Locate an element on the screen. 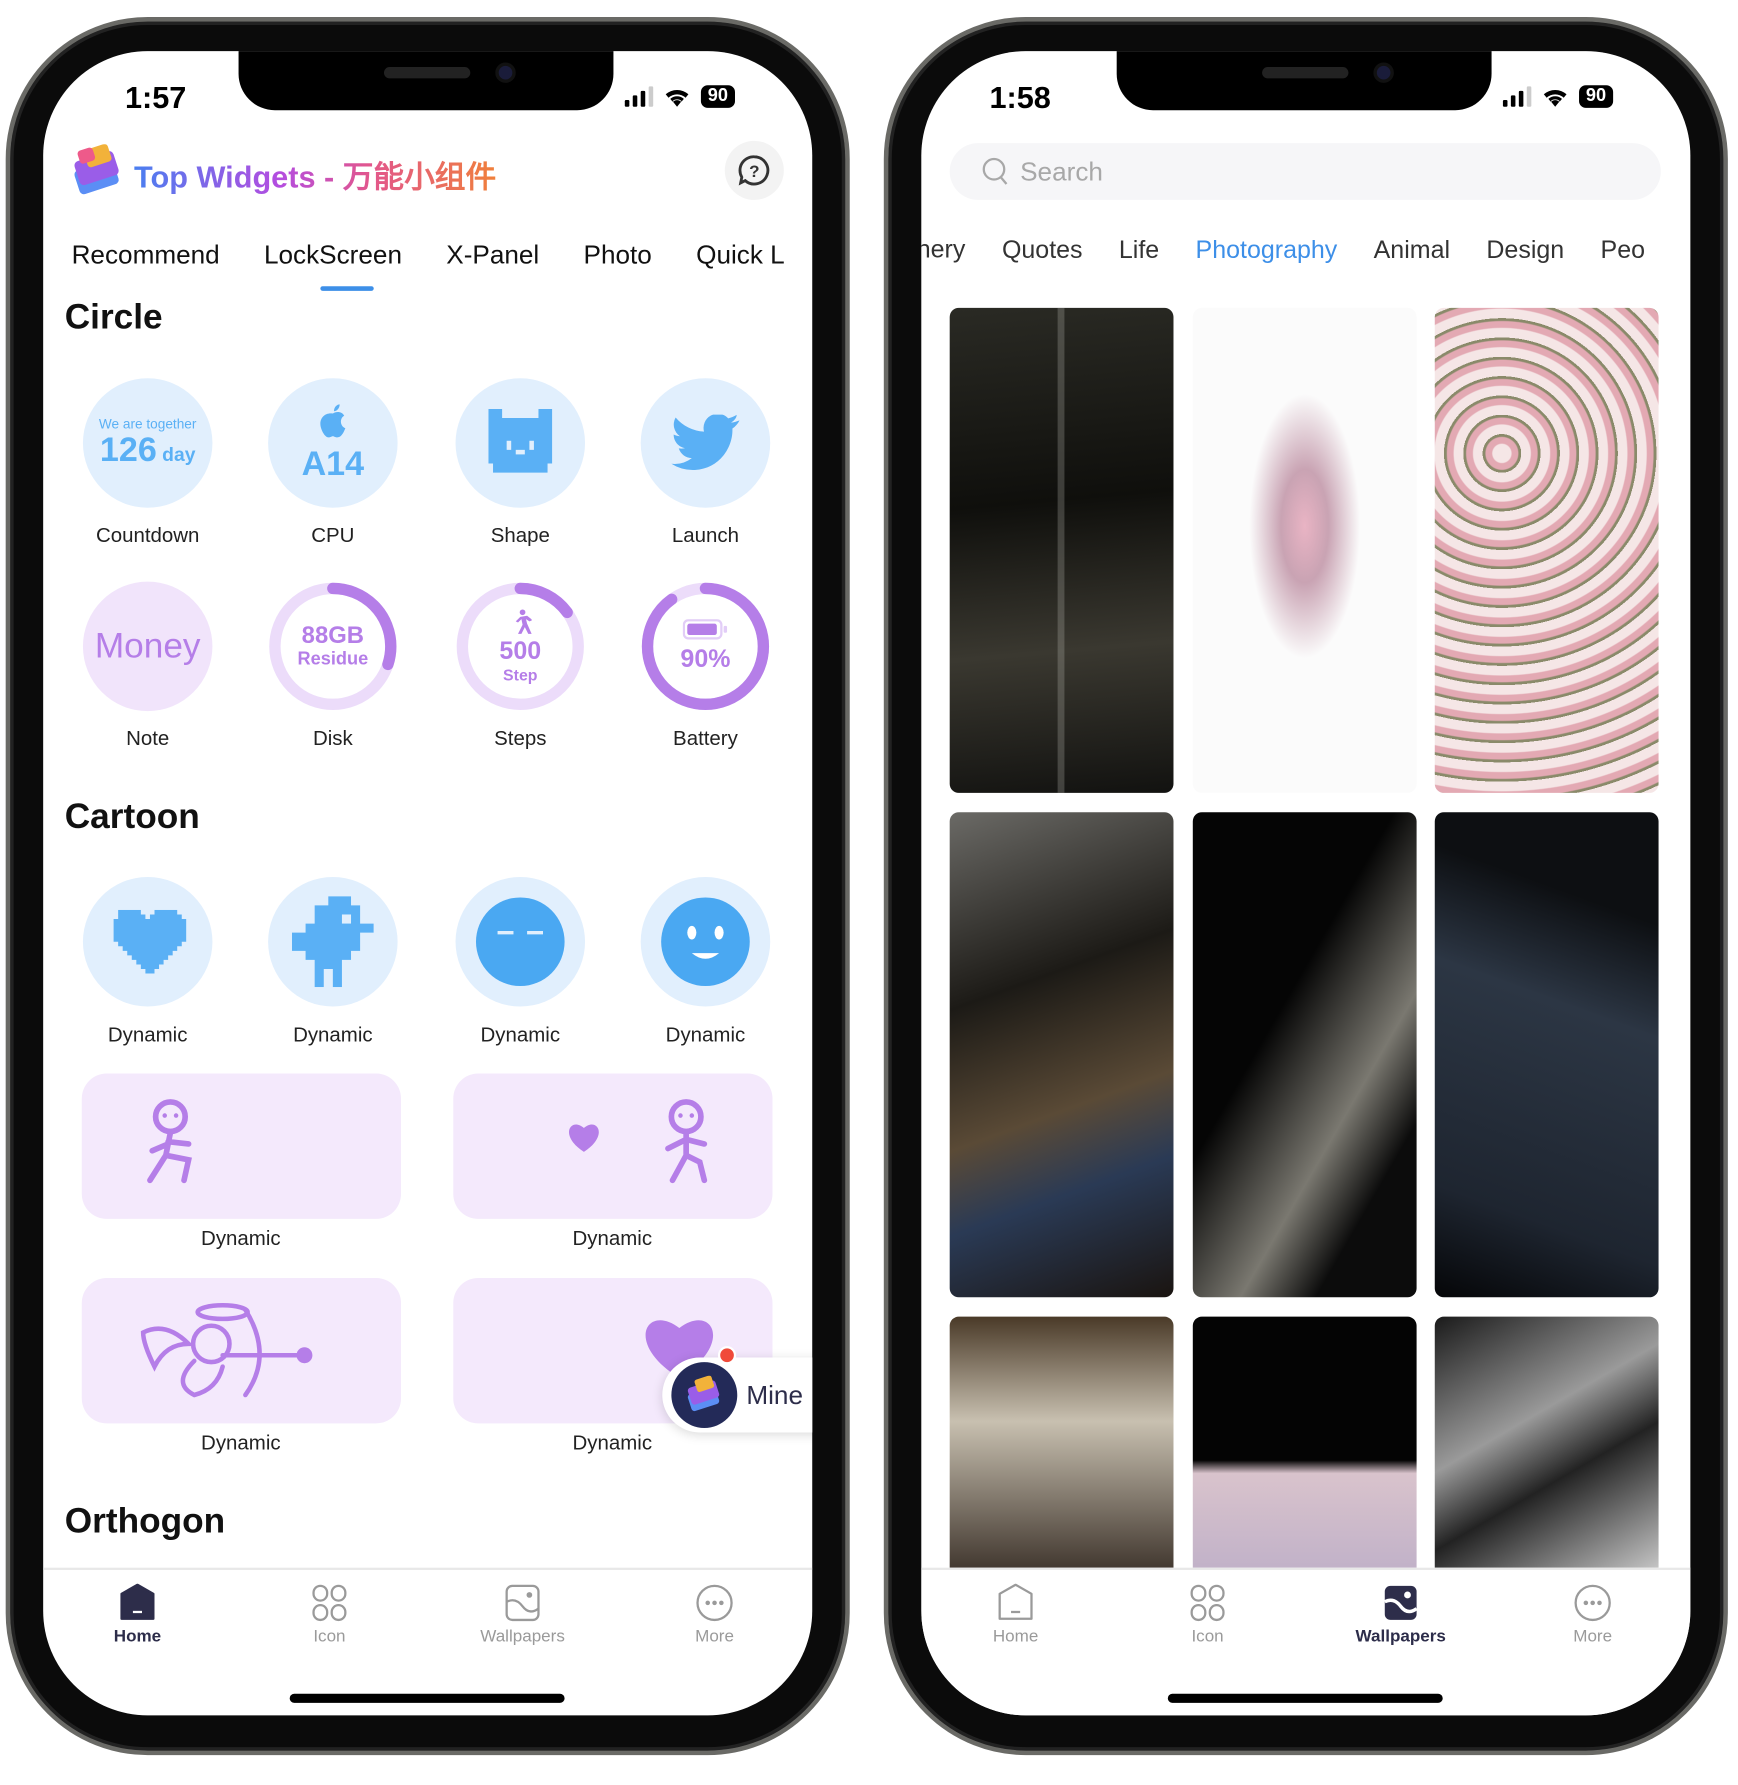  widget-dynamic-heart is located at coordinates (147, 941).